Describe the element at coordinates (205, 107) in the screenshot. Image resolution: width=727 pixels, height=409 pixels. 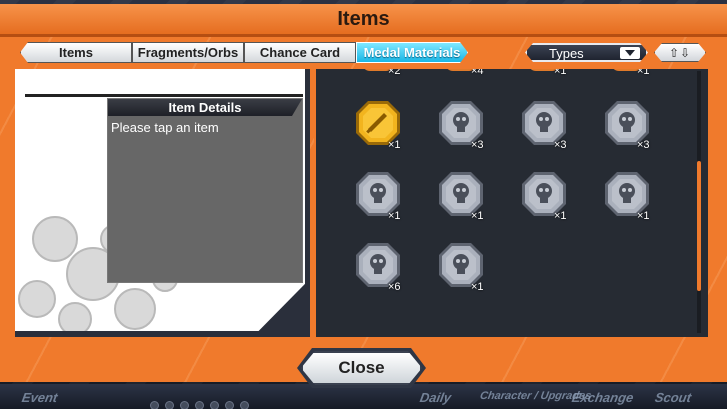
I see `item-details-header: Item Details` at that location.